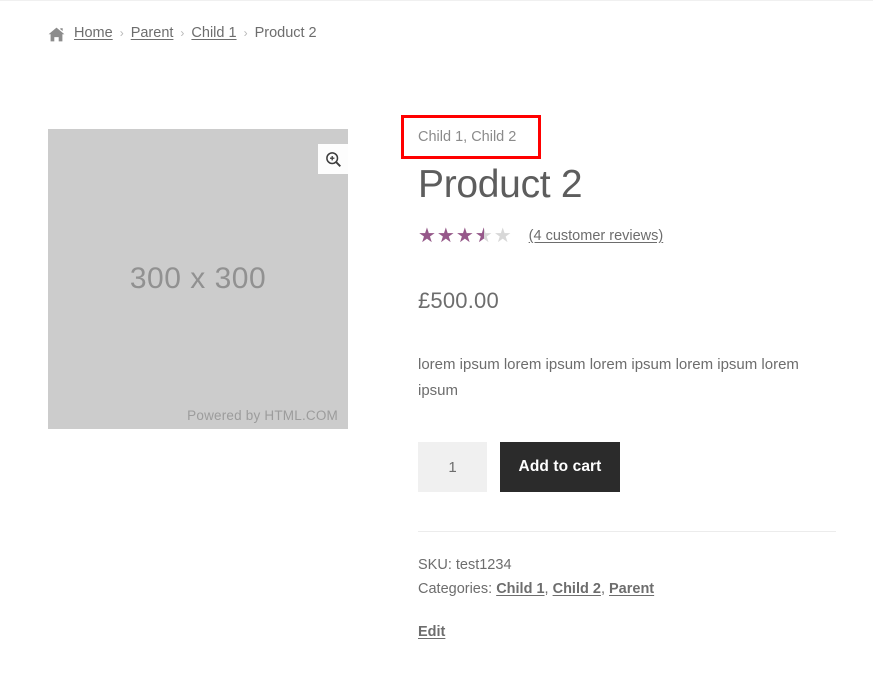 The height and width of the screenshot is (677, 873). I want to click on meta-divider, so click(627, 532).